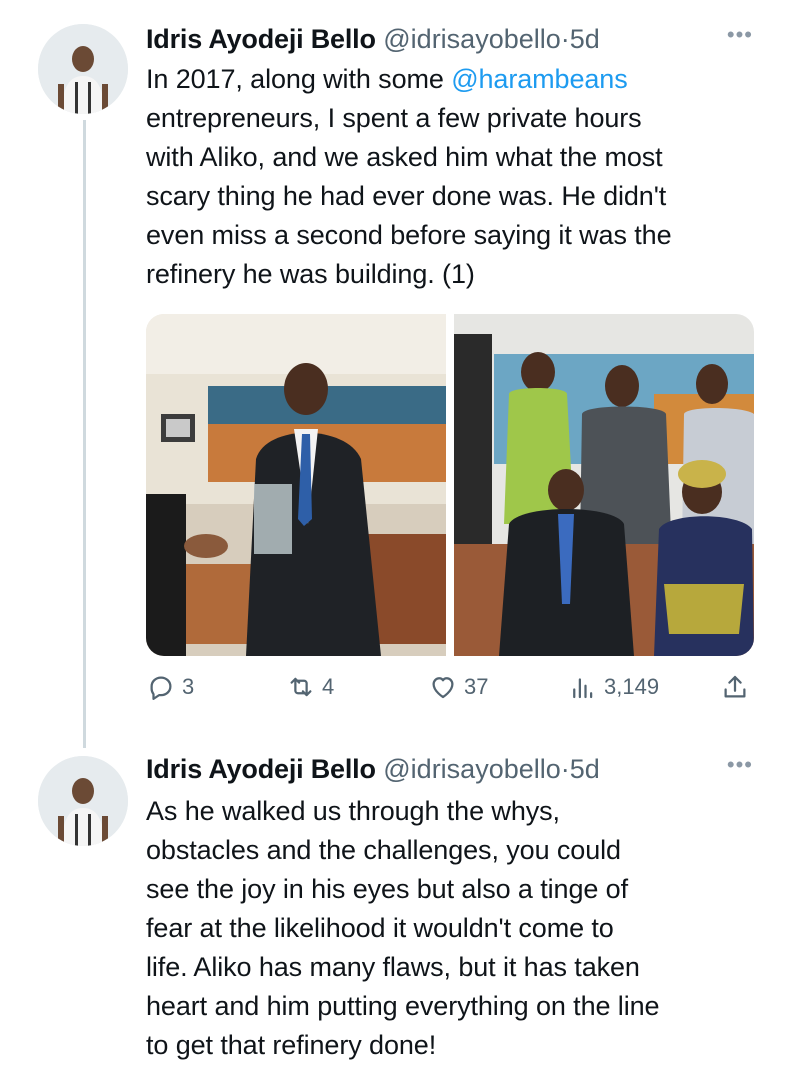  Describe the element at coordinates (188, 686) in the screenshot. I see `reply-count: 3` at that location.